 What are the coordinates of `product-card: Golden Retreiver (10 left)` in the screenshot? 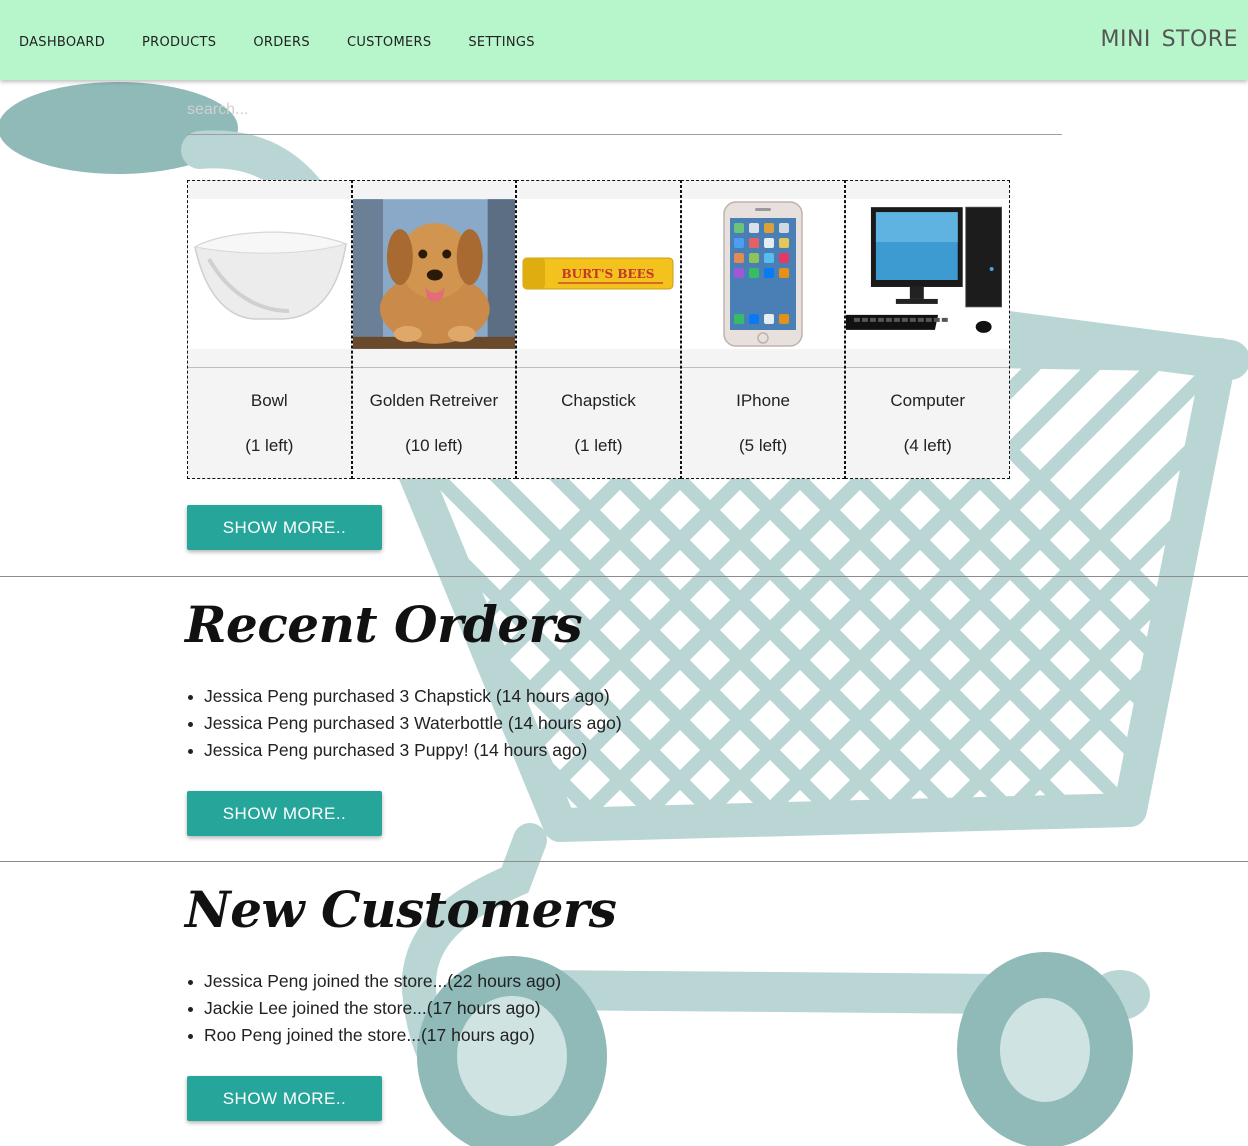 It's located at (434, 329).